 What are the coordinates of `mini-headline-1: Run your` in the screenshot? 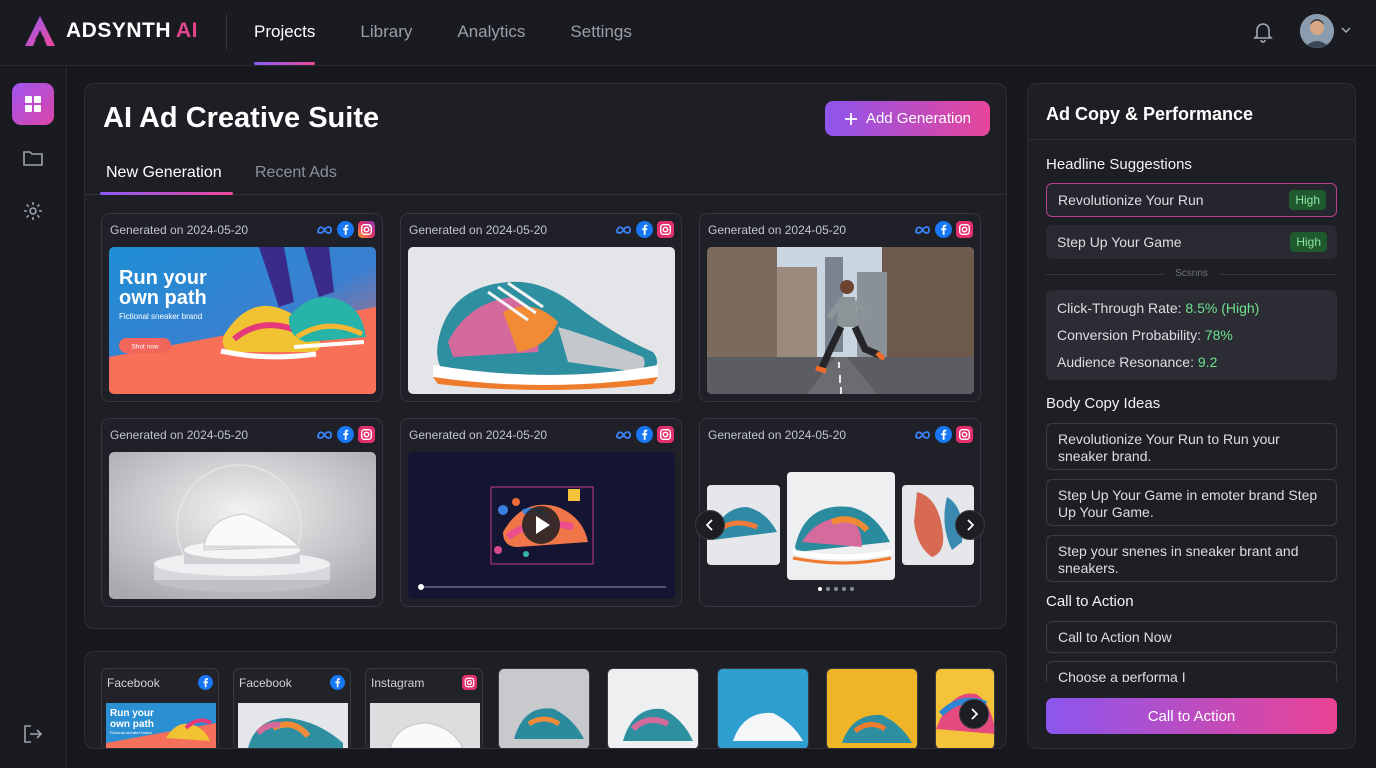 It's located at (132, 713).